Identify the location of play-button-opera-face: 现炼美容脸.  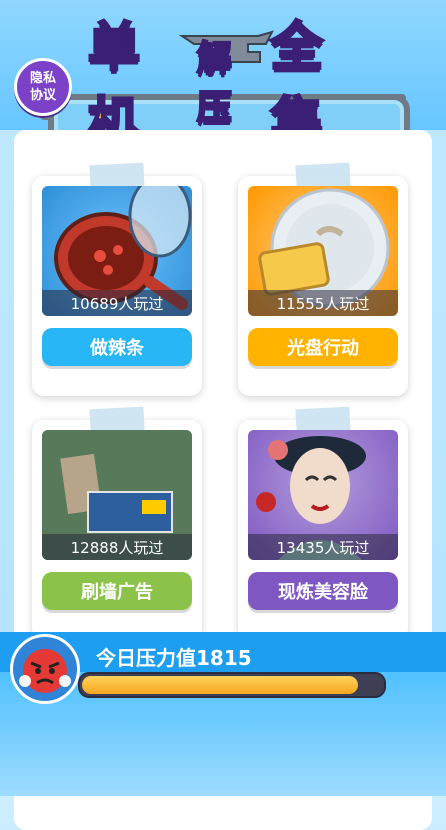
(323, 591).